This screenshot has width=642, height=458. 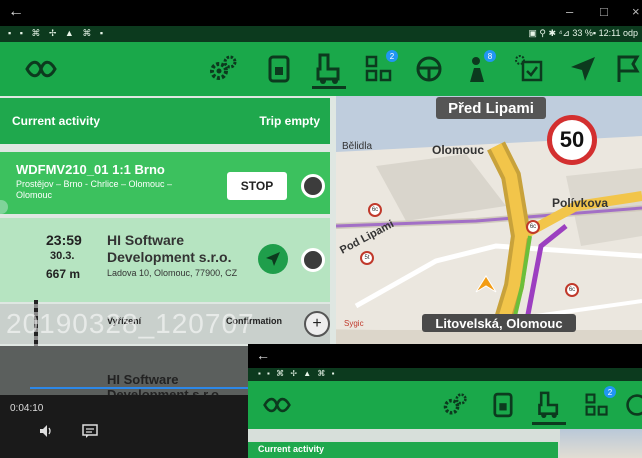 What do you see at coordinates (279, 69) in the screenshot?
I see `document-icon` at bounding box center [279, 69].